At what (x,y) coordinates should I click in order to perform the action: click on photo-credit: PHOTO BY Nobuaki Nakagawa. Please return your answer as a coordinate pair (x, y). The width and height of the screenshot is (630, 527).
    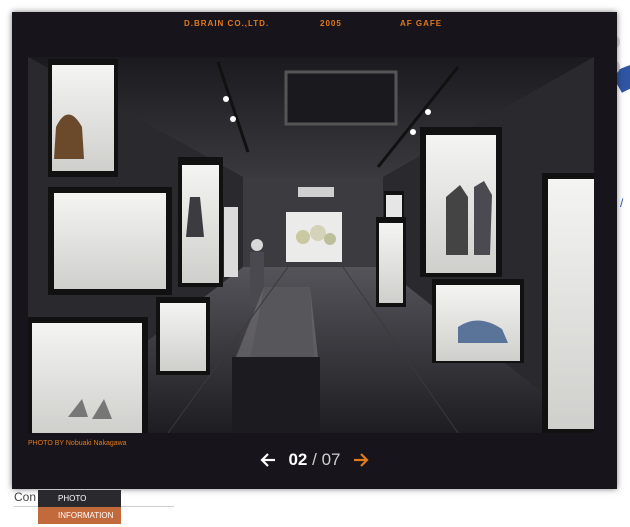
    Looking at the image, I should click on (77, 443).